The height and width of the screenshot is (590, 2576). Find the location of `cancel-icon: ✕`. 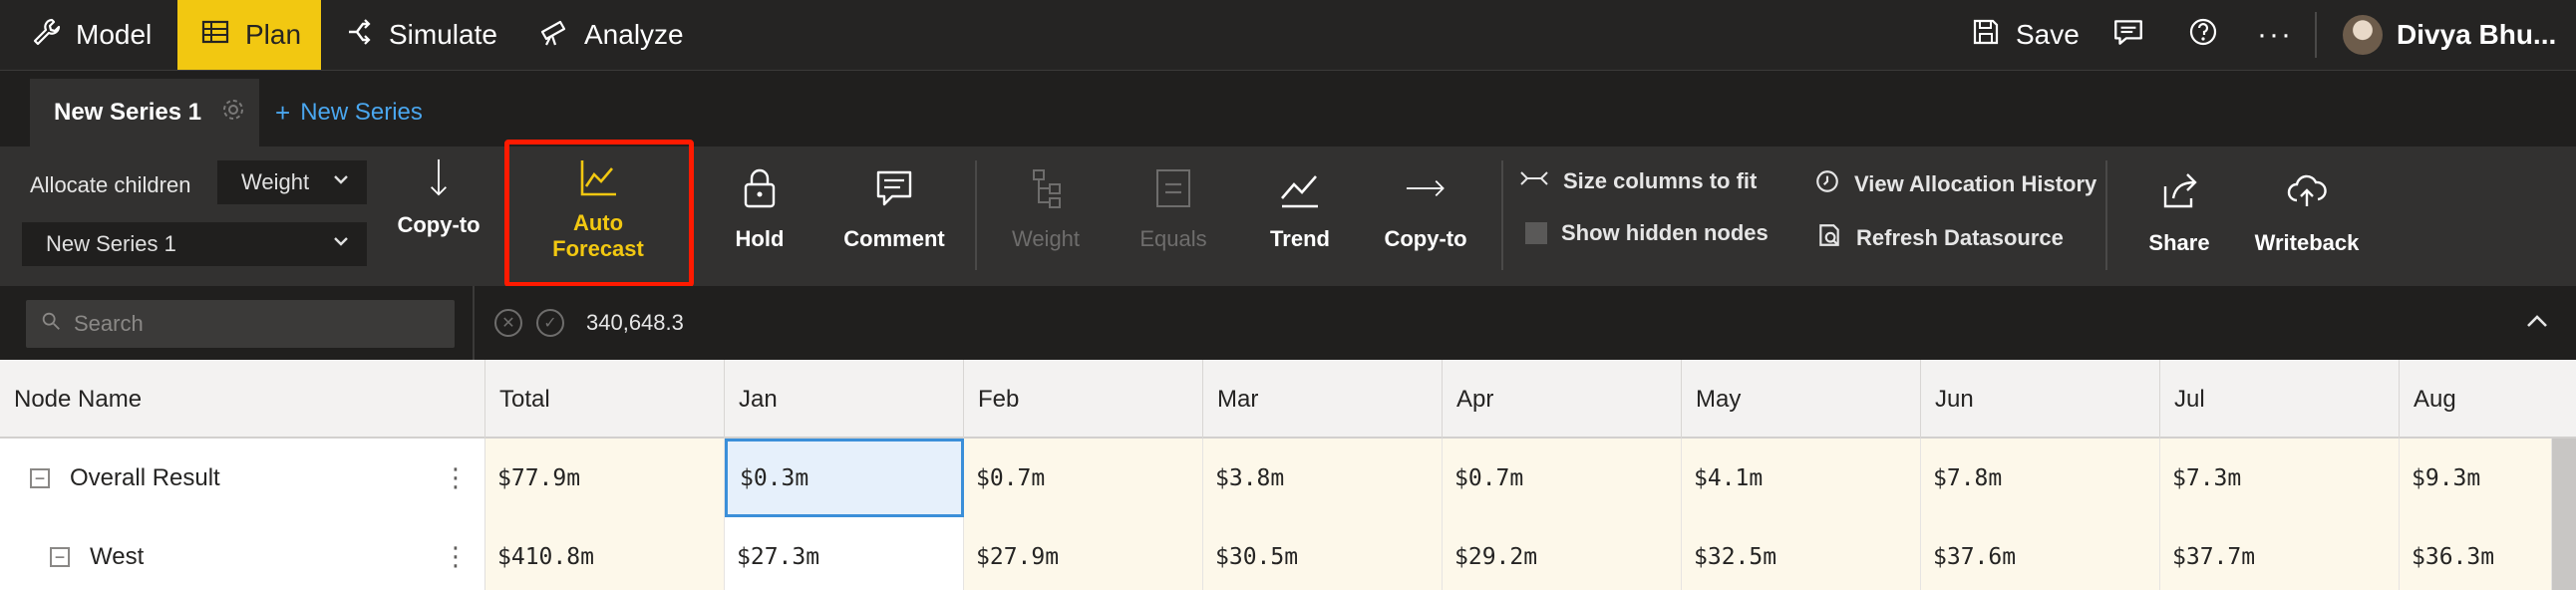

cancel-icon: ✕ is located at coordinates (508, 323).